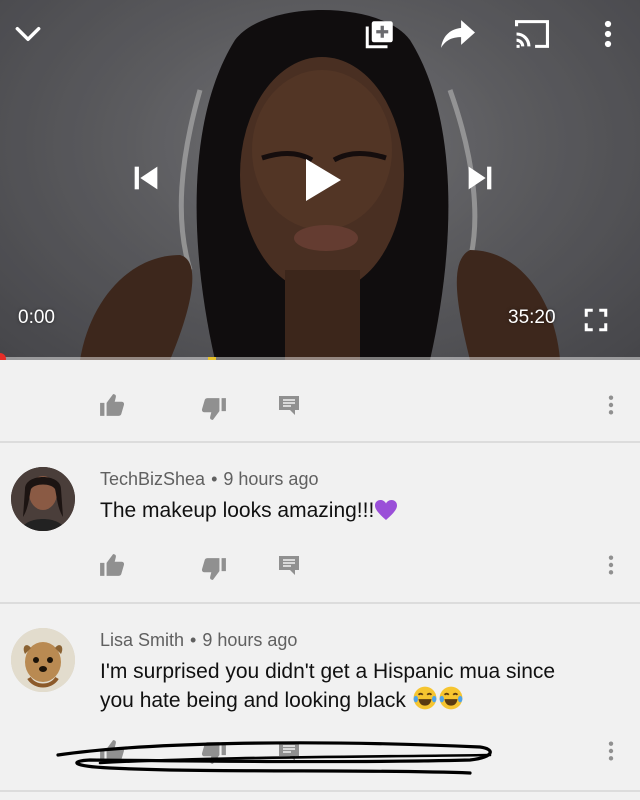 The width and height of the screenshot is (640, 800). I want to click on next-button, so click(480, 178).